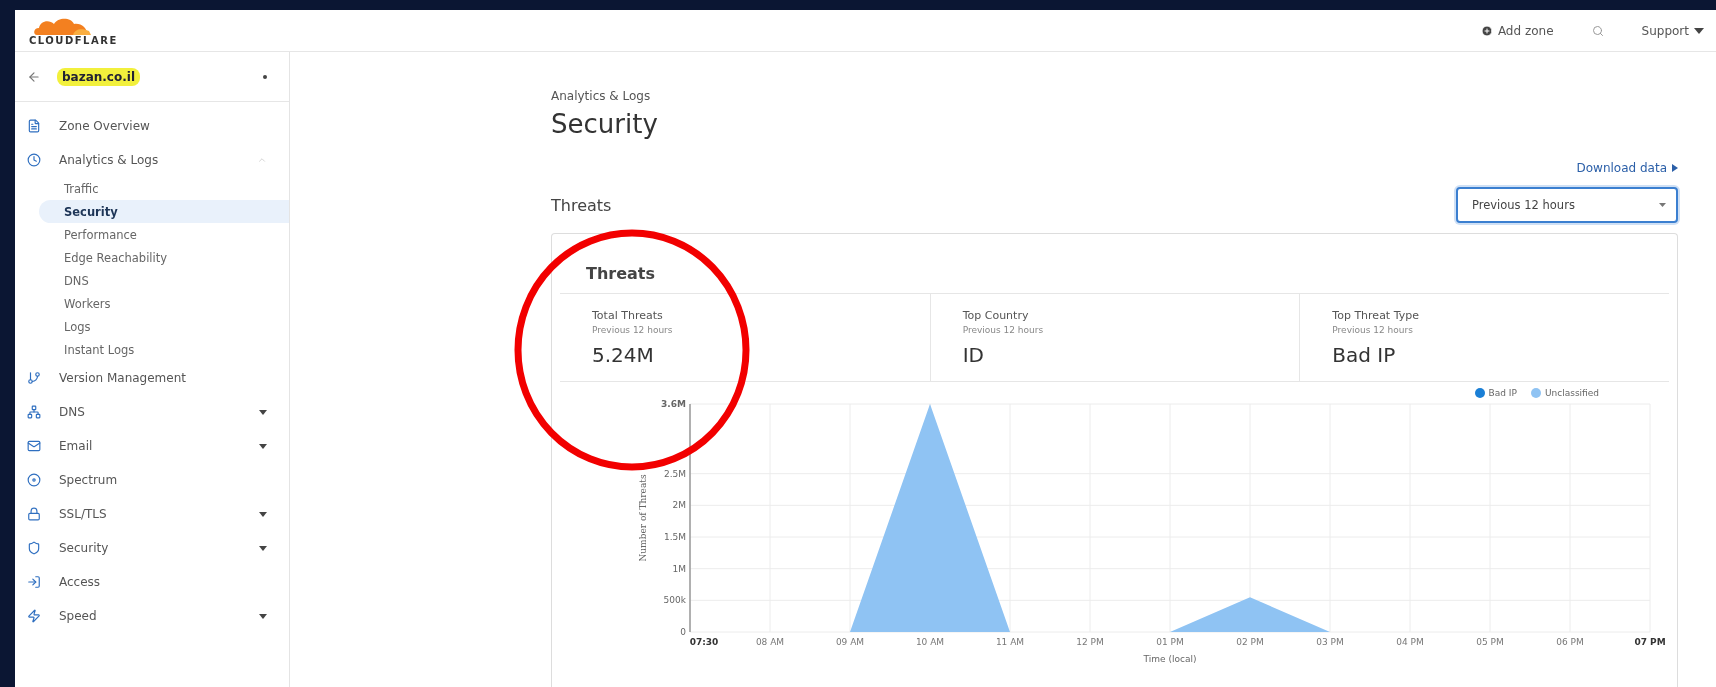 The width and height of the screenshot is (1716, 687). Describe the element at coordinates (1330, 642) in the screenshot. I see `x-tick-label: 03 PM` at that location.